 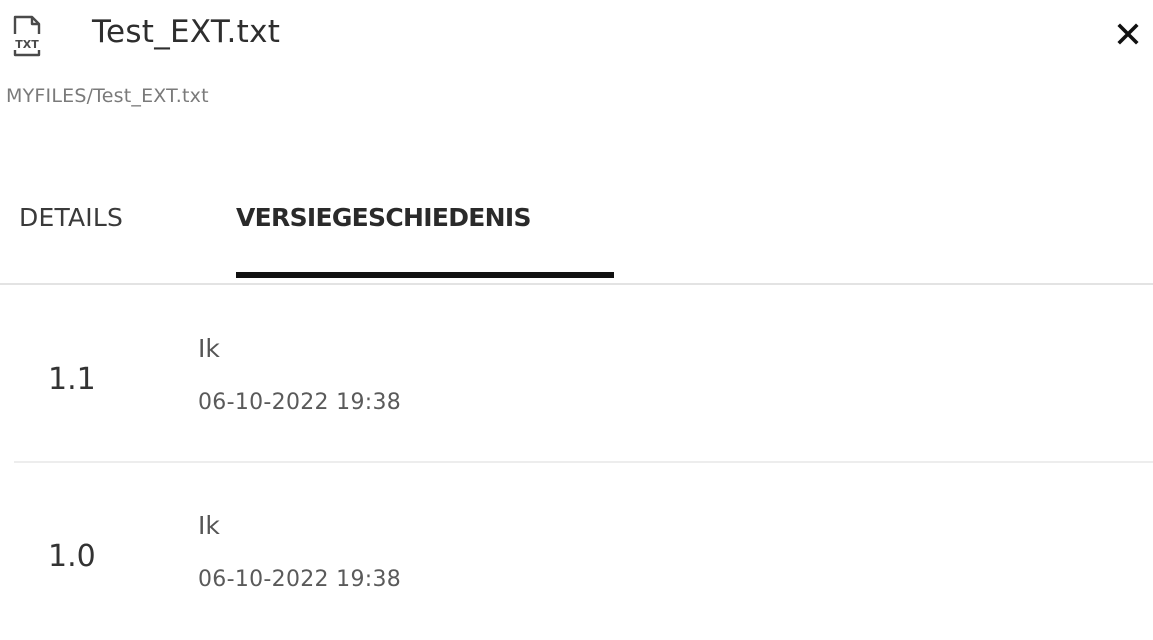 What do you see at coordinates (72, 379) in the screenshot?
I see `version-number: 1.1` at bounding box center [72, 379].